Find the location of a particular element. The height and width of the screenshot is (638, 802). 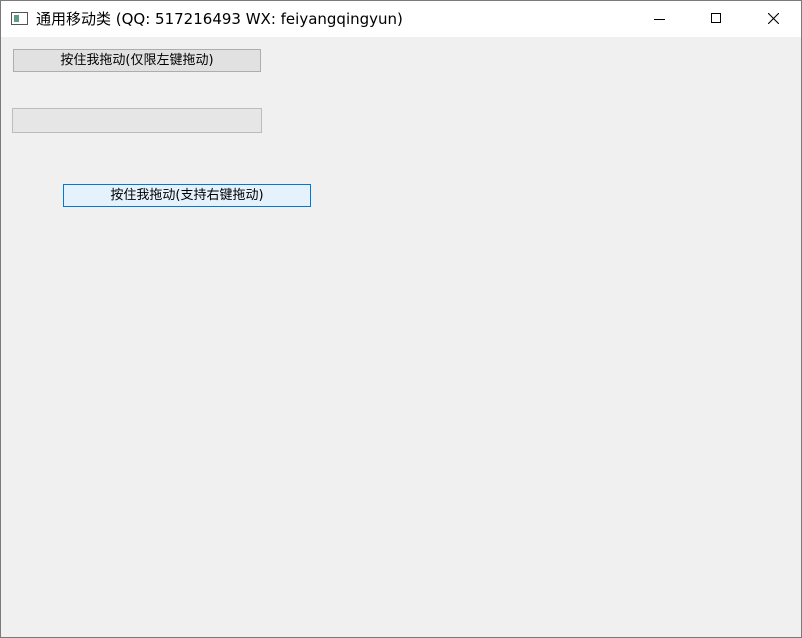

drag-left-only-button: 按住我拖动(仅限左键拖动) is located at coordinates (137, 60).